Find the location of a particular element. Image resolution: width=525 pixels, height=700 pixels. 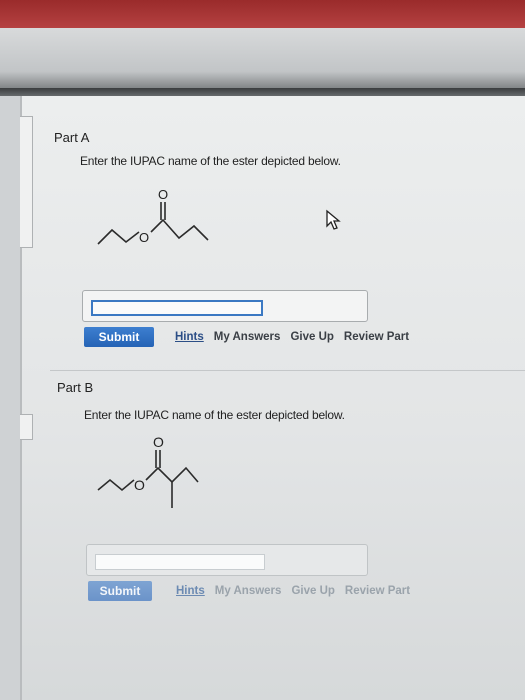

header-divider is located at coordinates (262, 92).